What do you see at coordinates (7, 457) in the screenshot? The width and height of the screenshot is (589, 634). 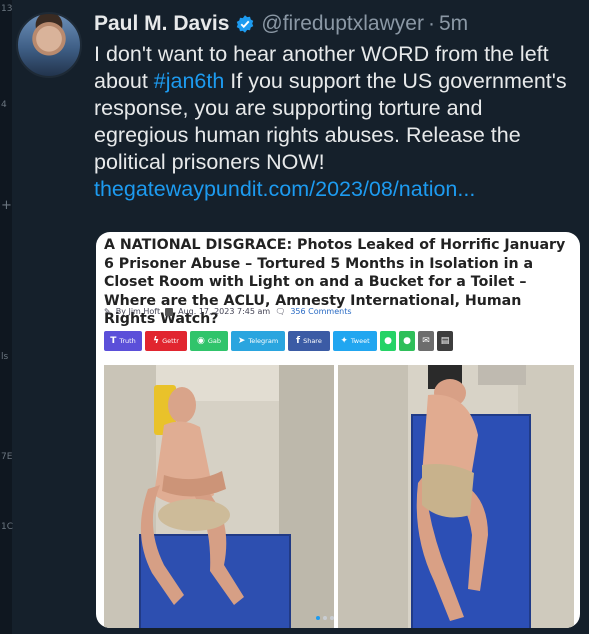 I see `gutter-label: 7E` at bounding box center [7, 457].